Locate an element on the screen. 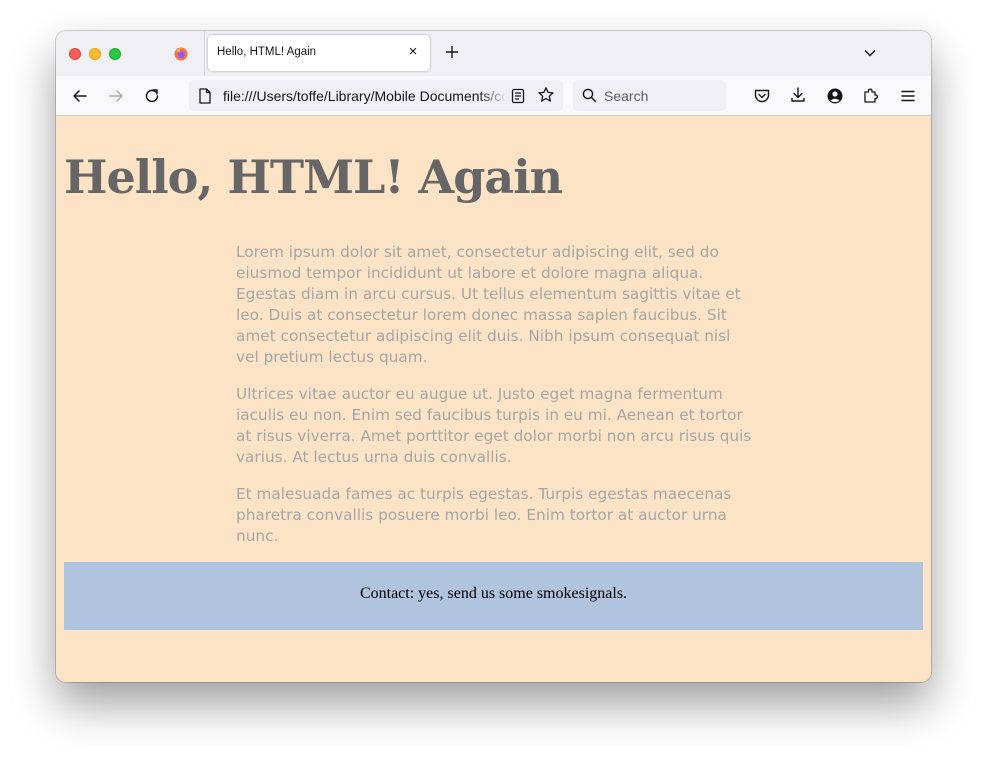  tab-strip: Hello, HTML! Again × is located at coordinates (493, 53).